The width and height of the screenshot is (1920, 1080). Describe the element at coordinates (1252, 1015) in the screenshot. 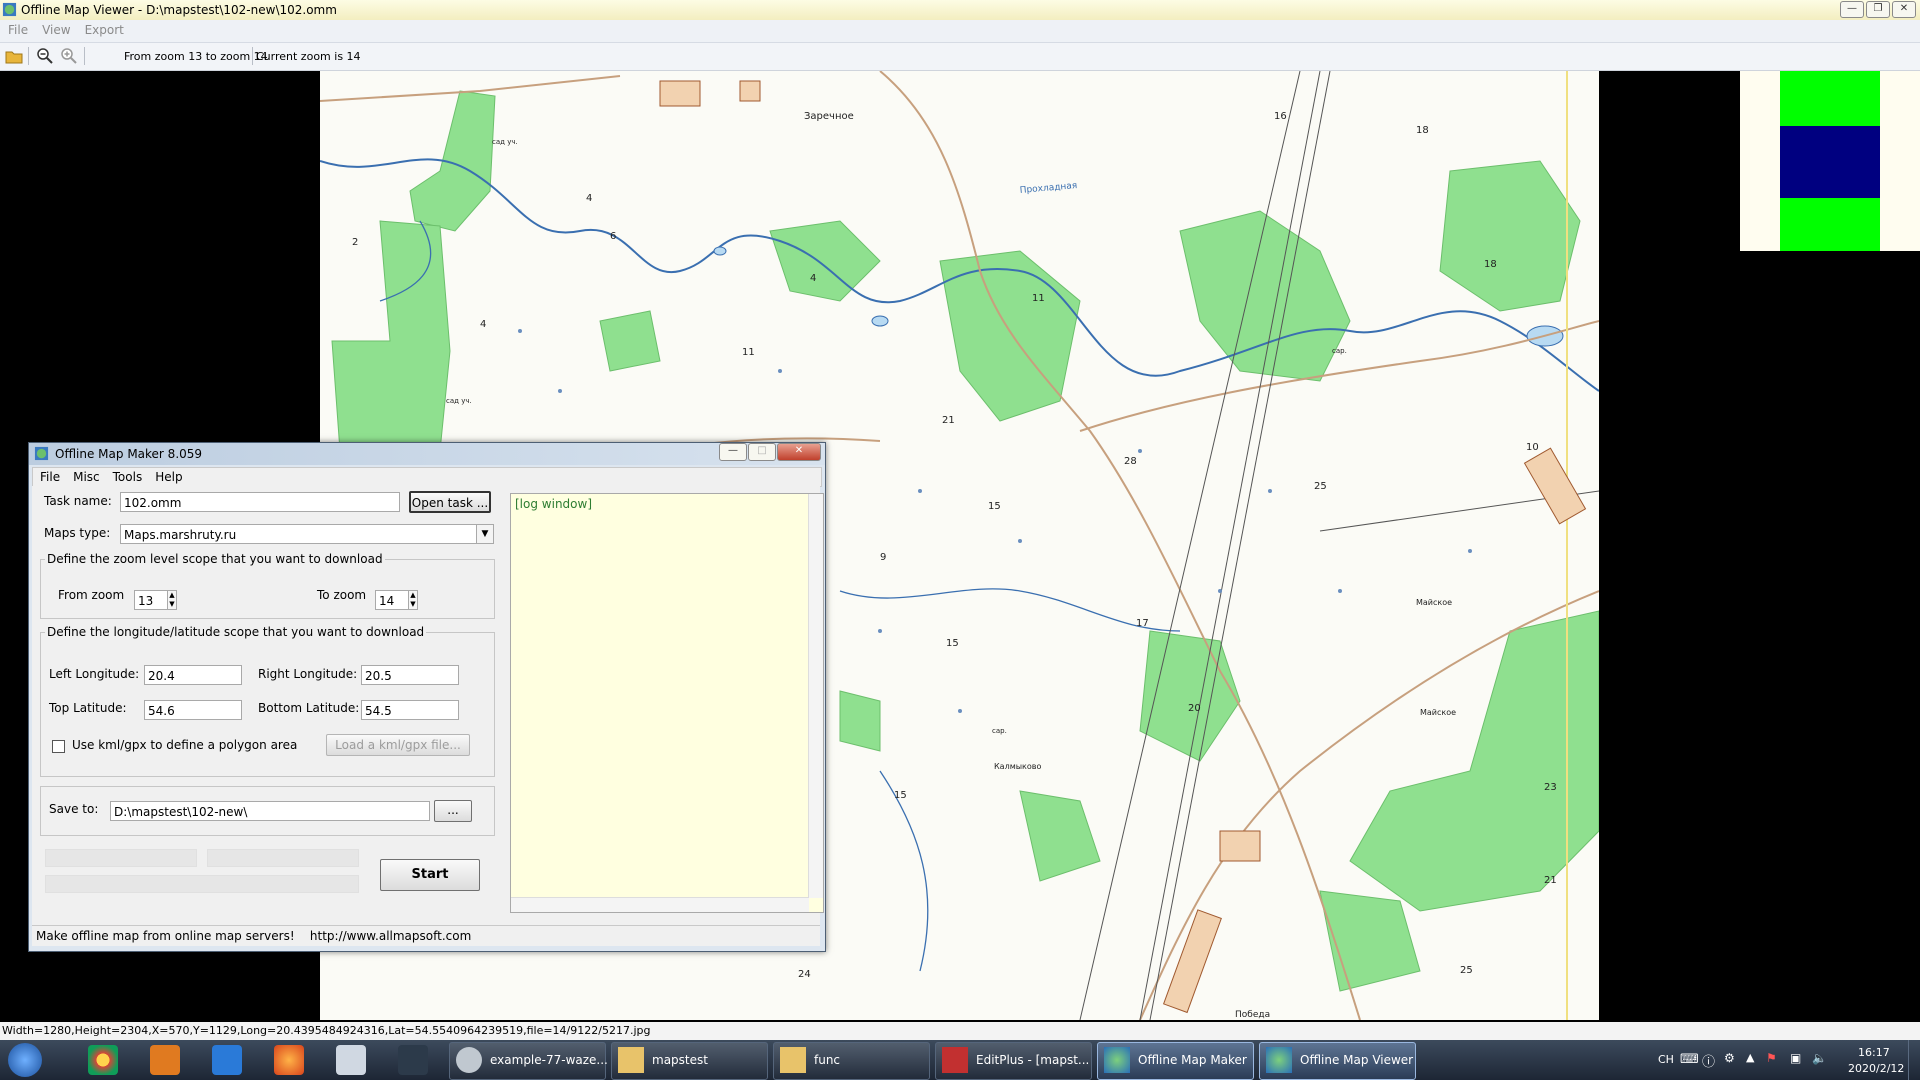

I see `label-pobeda: Победа` at that location.